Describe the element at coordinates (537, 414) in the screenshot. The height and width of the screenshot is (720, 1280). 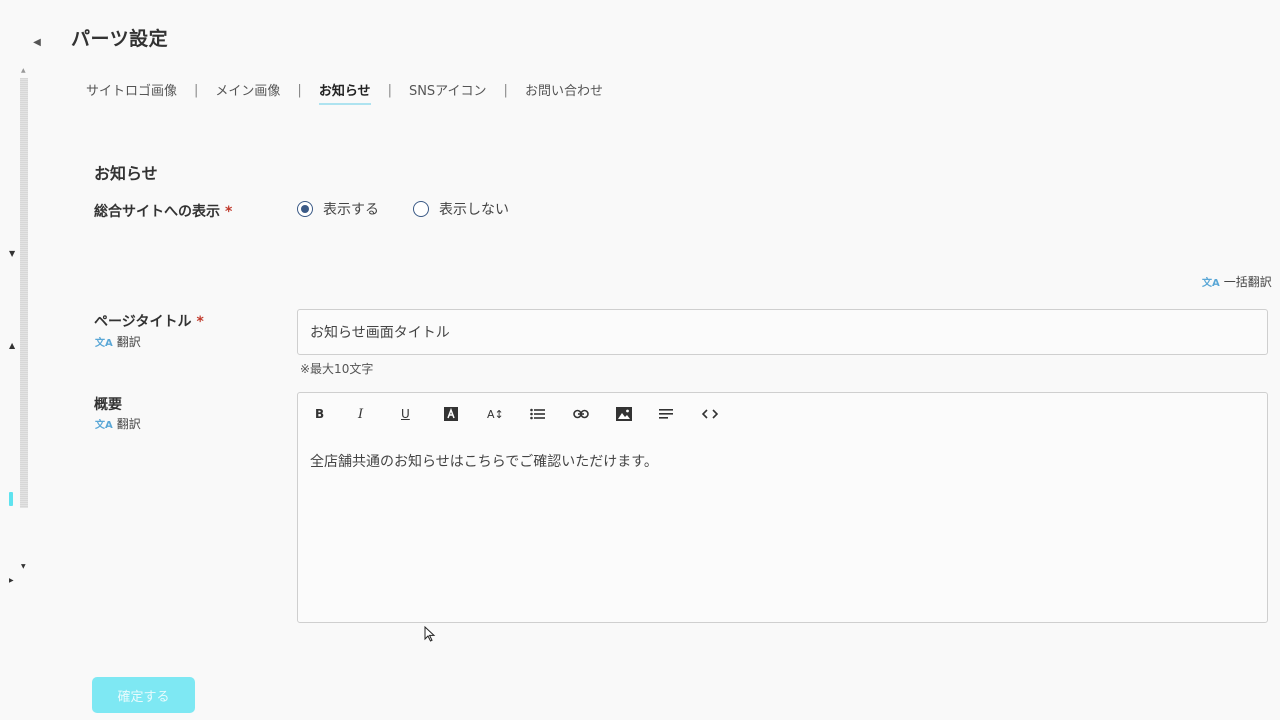
I see `bullet-list-icon` at that location.